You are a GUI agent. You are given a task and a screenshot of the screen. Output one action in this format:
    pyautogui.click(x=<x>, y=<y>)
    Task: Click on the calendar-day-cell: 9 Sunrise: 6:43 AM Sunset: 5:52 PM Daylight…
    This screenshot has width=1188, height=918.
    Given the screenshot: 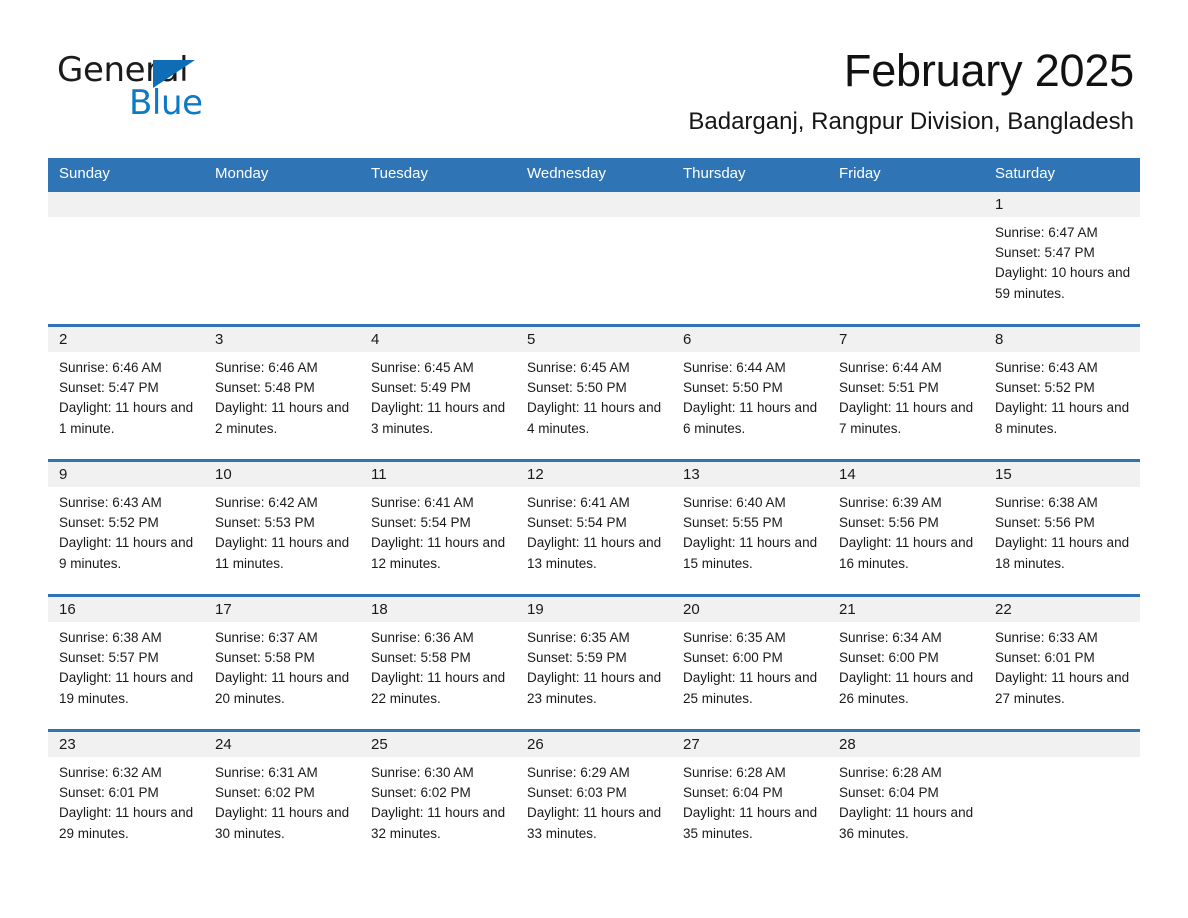 What is the action you would take?
    pyautogui.click(x=126, y=527)
    